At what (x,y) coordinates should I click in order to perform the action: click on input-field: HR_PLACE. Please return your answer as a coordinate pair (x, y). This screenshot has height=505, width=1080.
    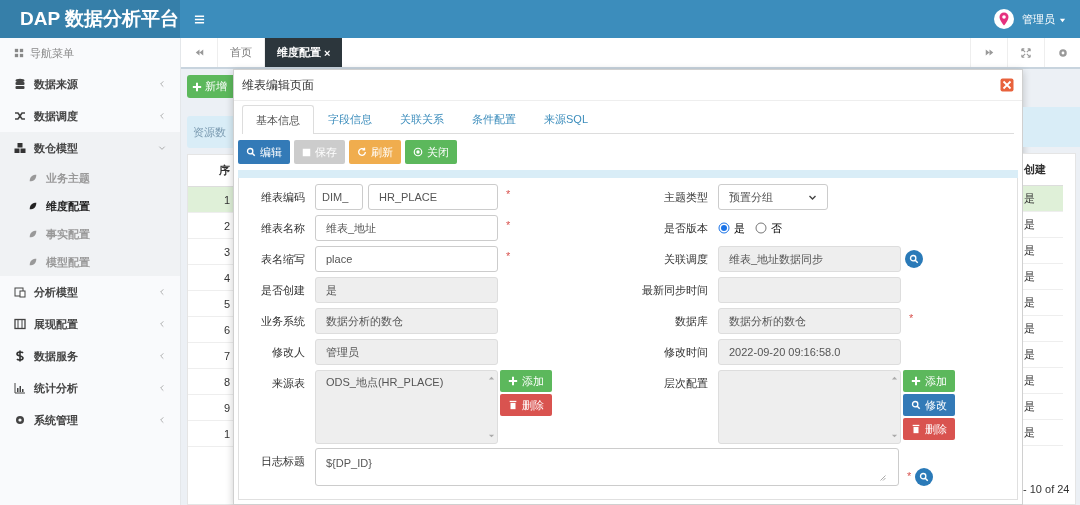
    Looking at the image, I should click on (433, 197).